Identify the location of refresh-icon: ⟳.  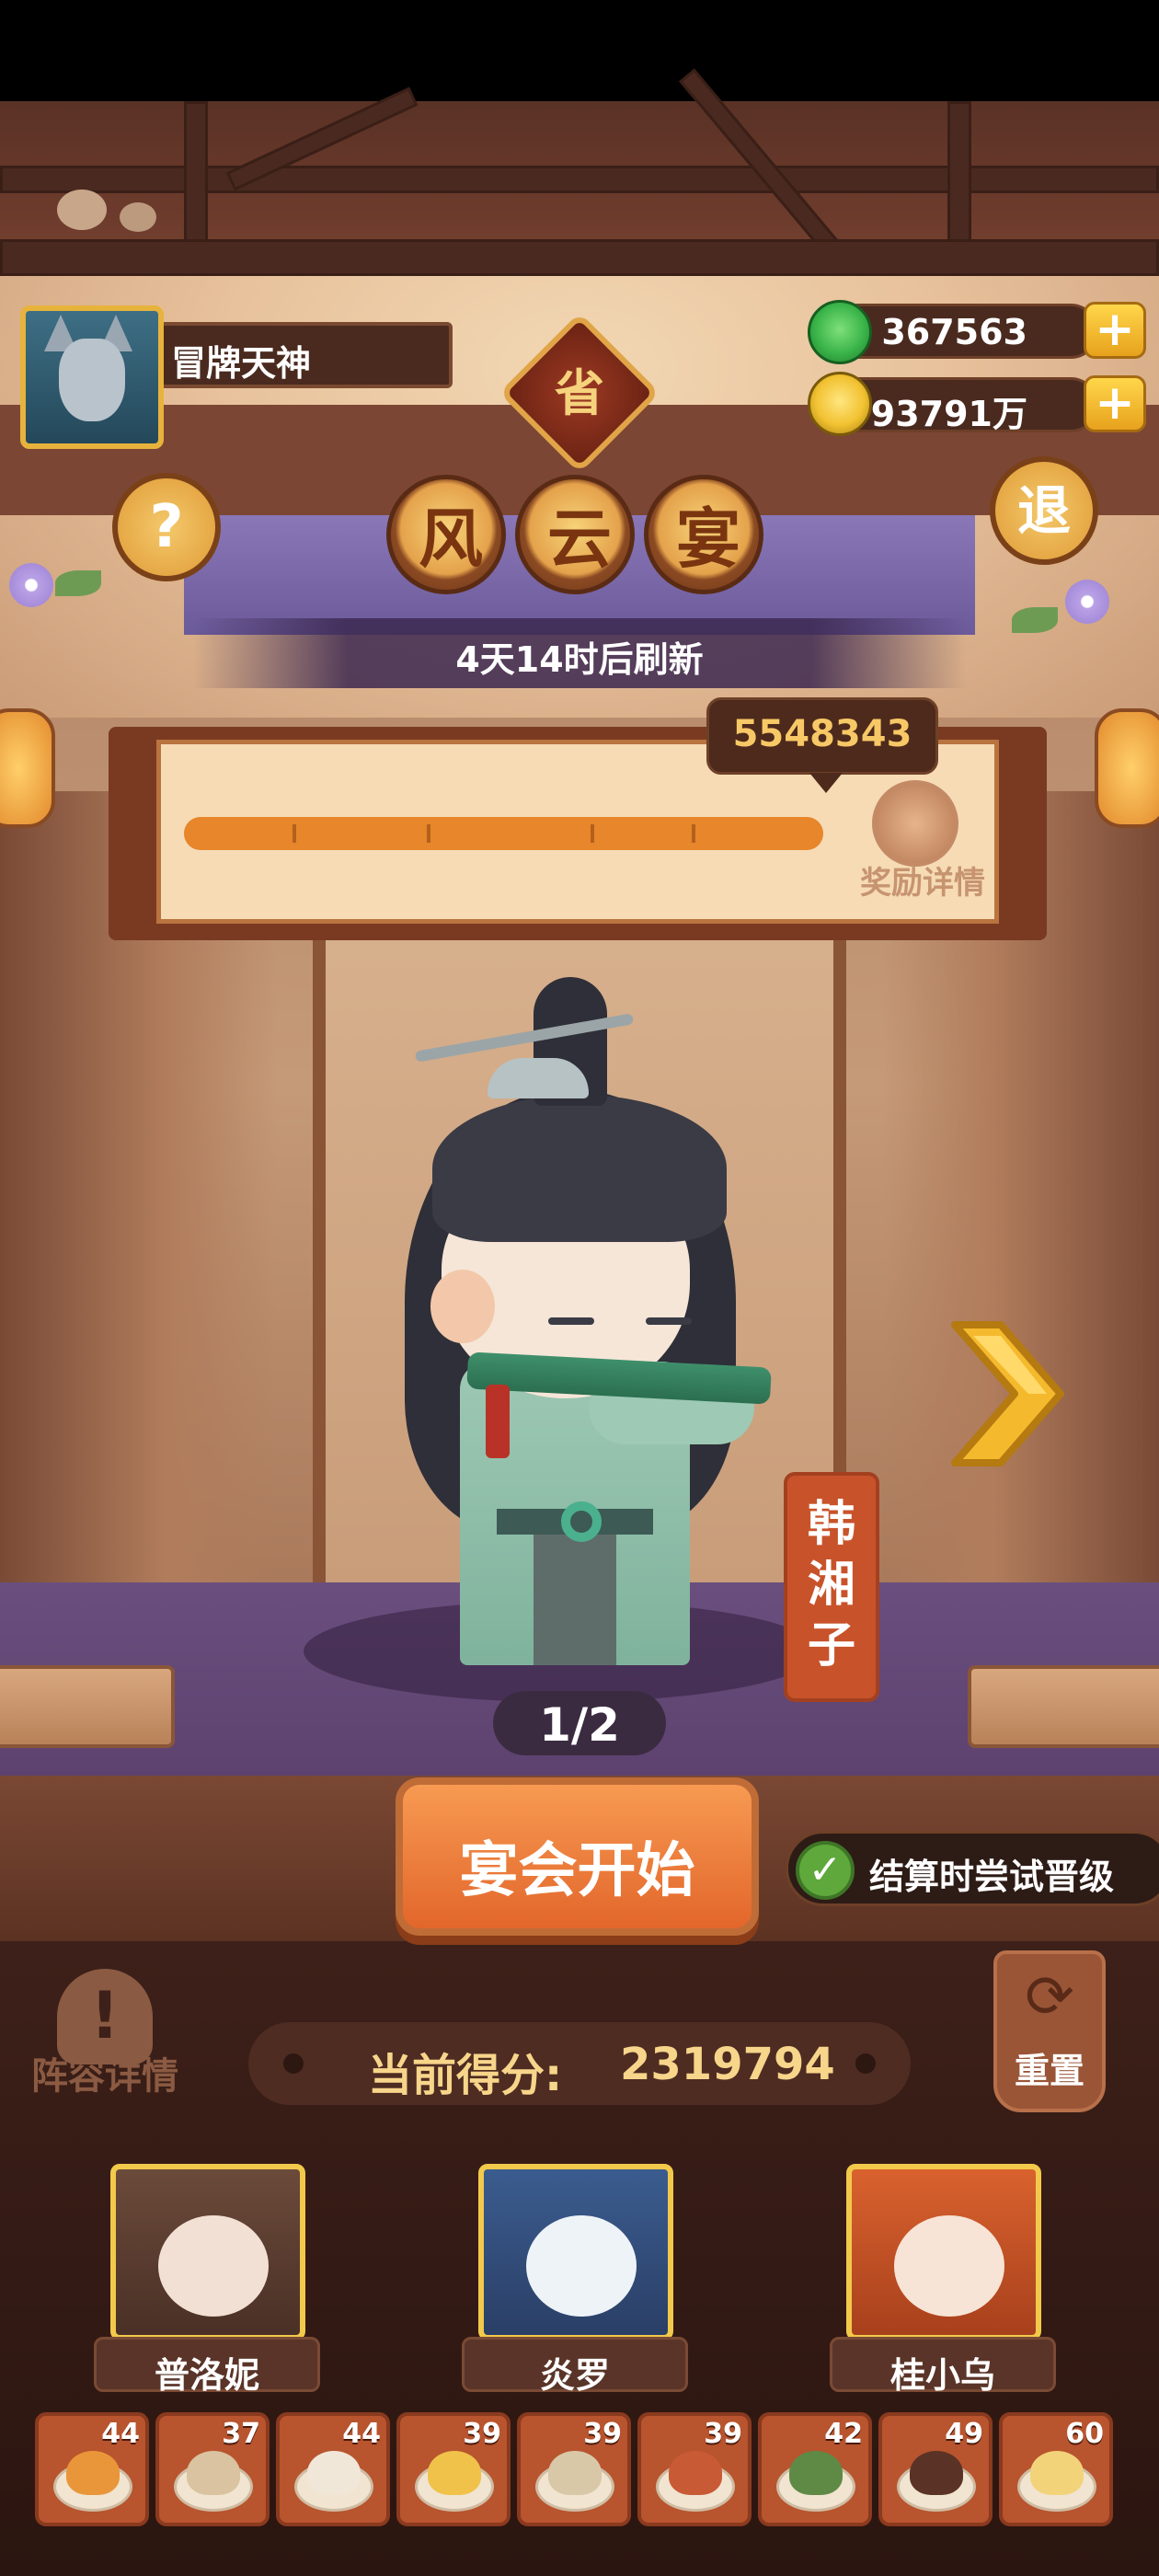
(1049, 1997).